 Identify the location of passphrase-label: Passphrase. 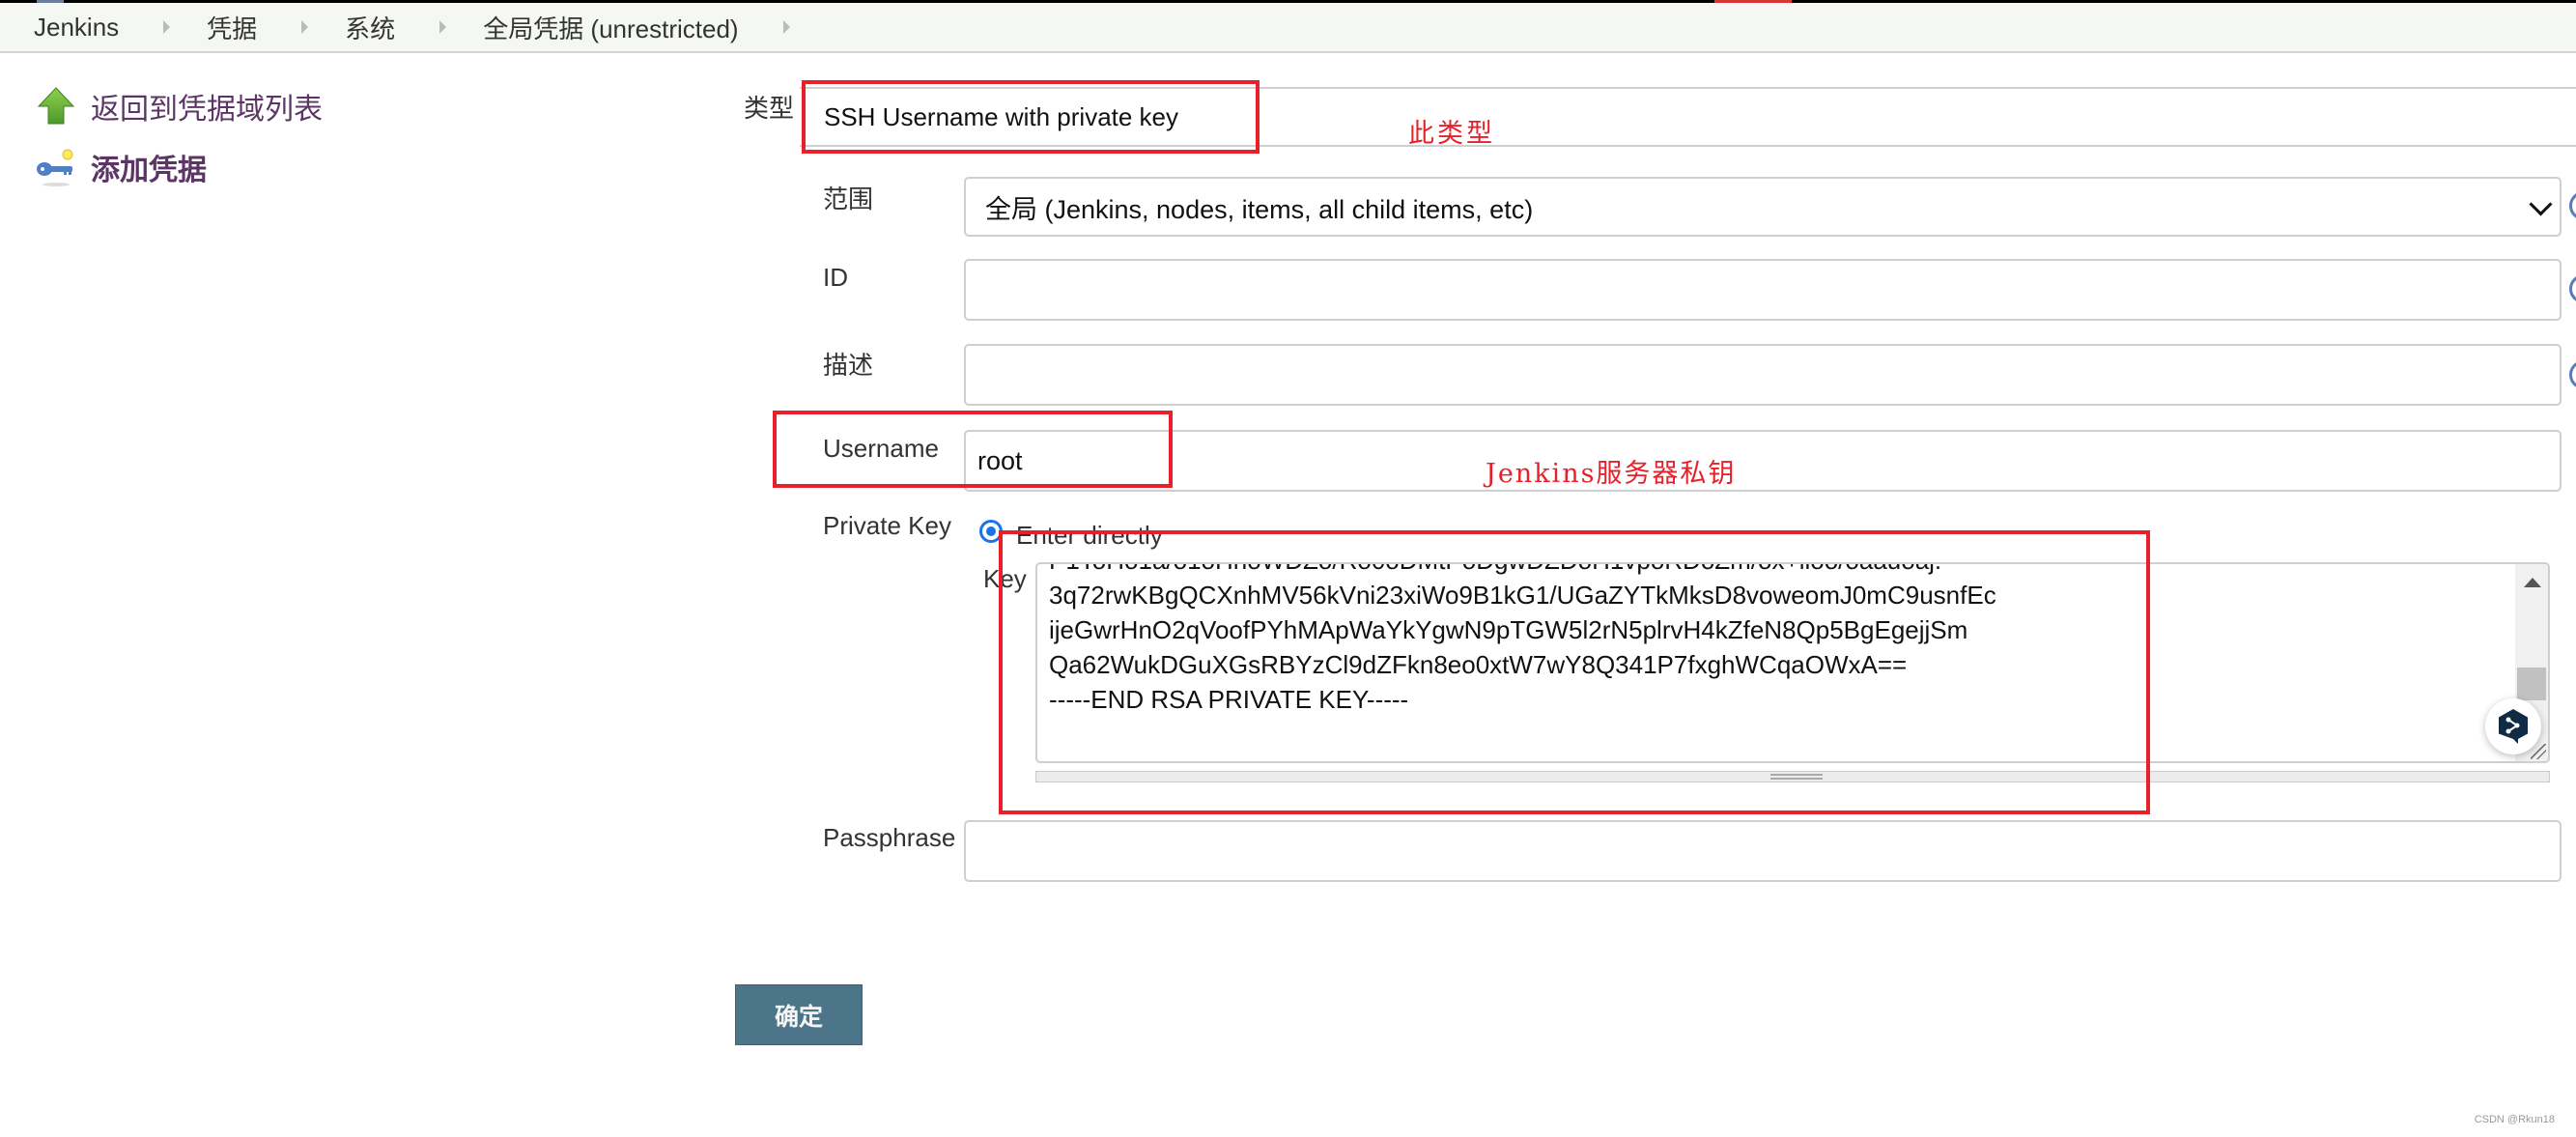
(889, 838).